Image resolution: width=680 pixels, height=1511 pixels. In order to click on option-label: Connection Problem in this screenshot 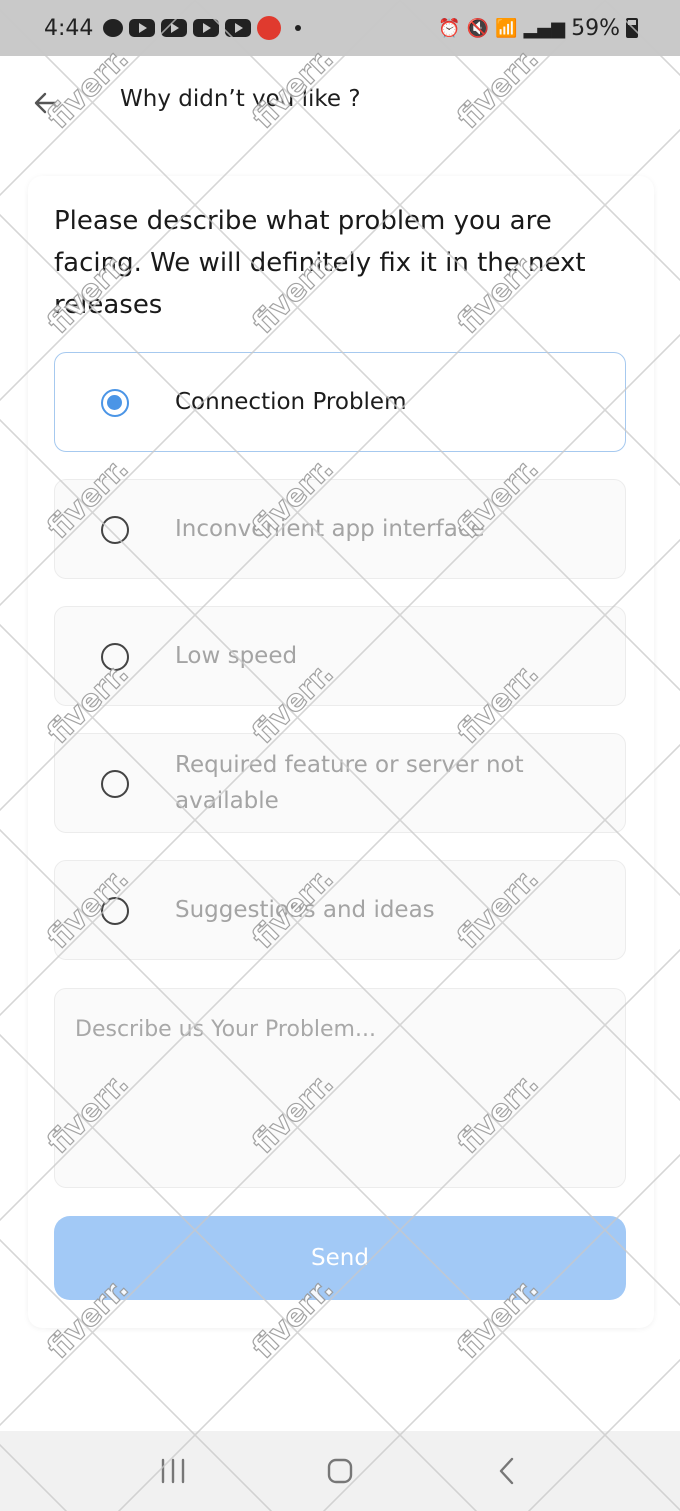, I will do `click(291, 402)`.